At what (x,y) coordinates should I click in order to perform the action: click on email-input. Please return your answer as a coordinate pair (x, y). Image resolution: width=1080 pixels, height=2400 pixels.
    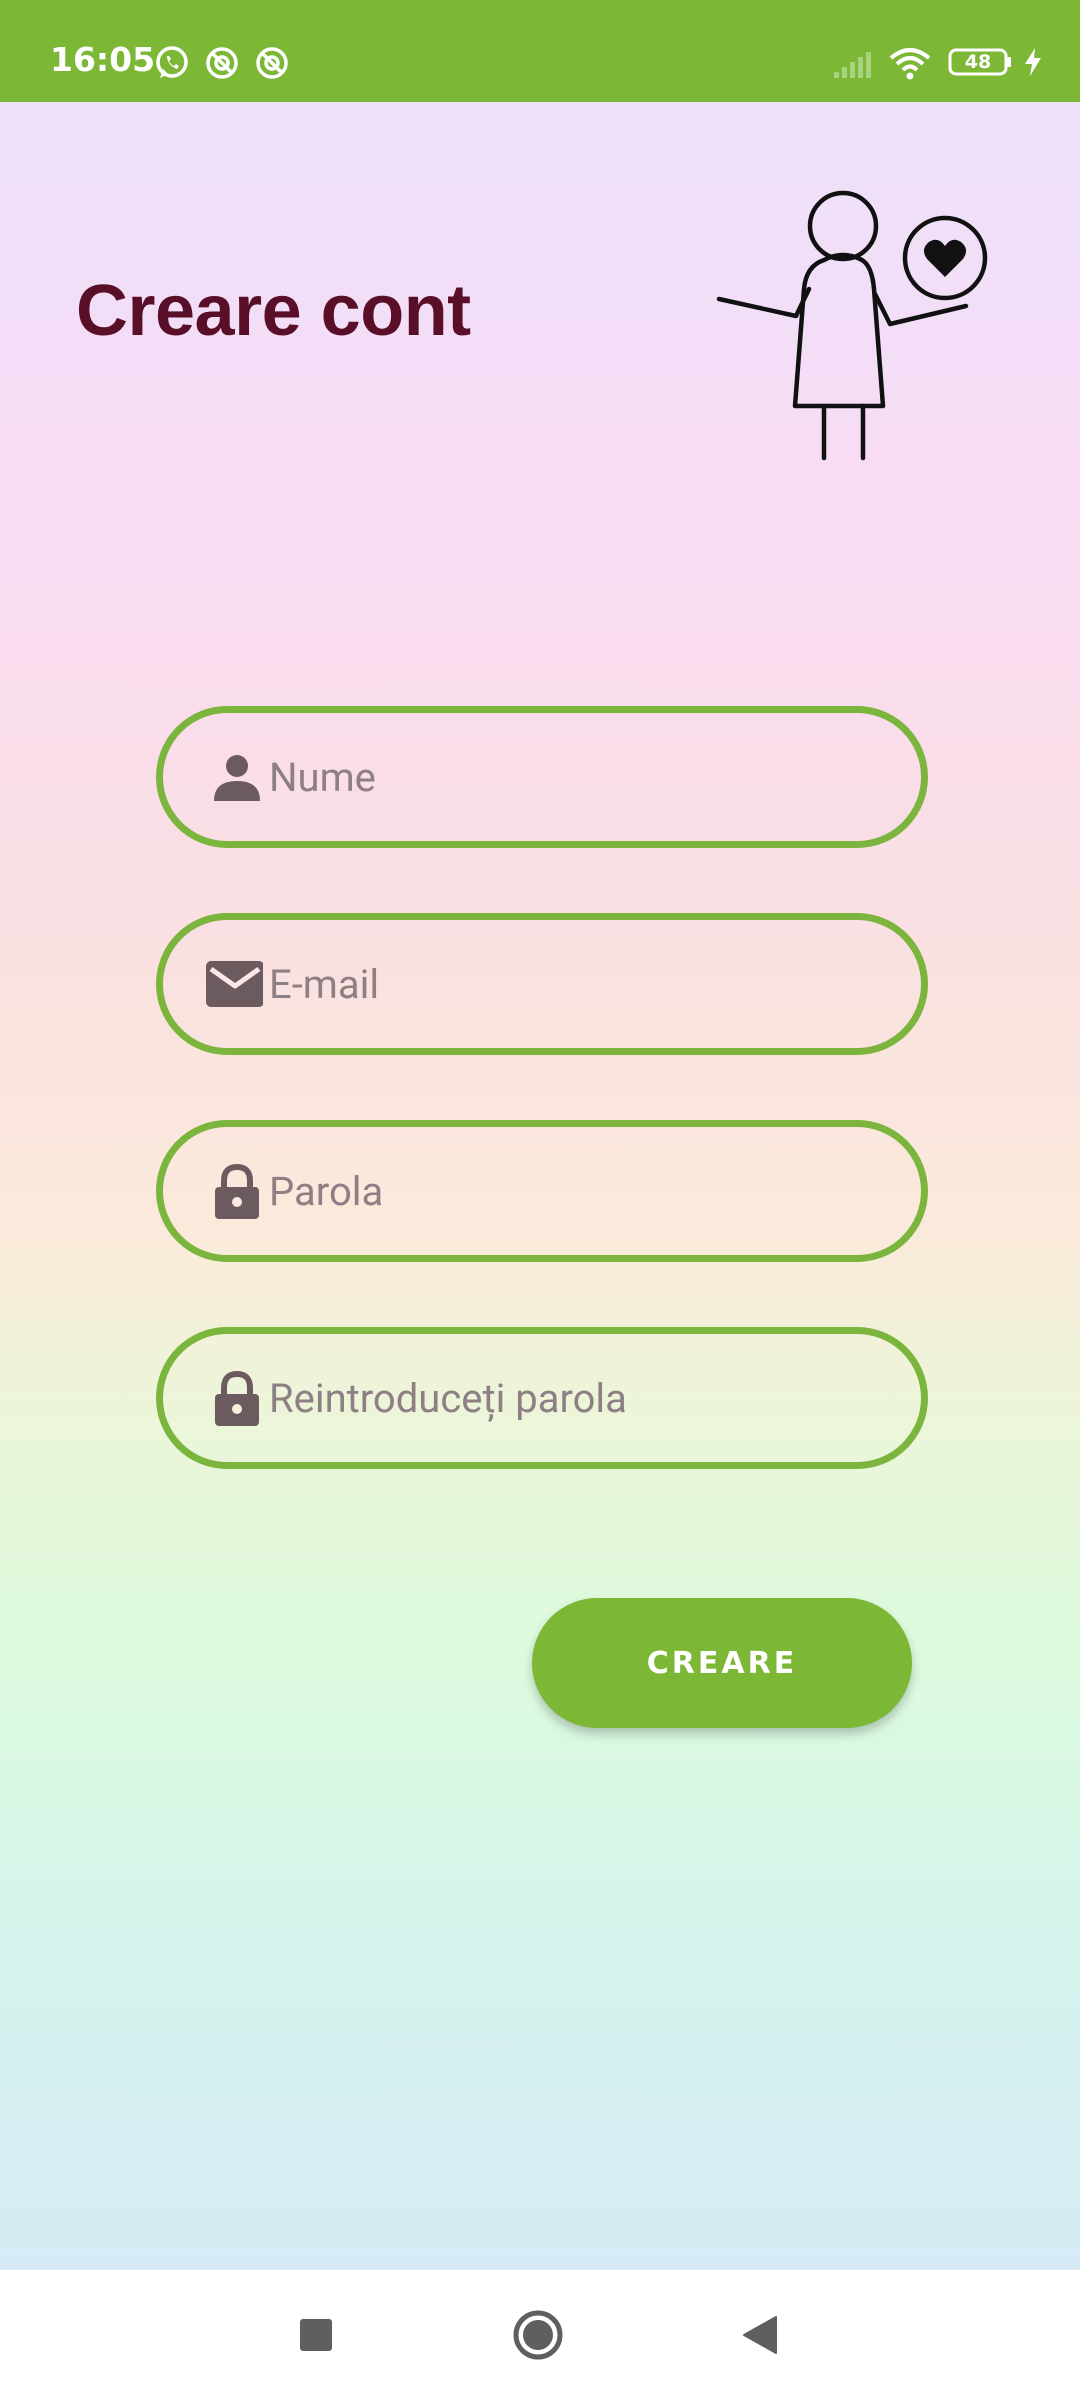
    Looking at the image, I should click on (579, 984).